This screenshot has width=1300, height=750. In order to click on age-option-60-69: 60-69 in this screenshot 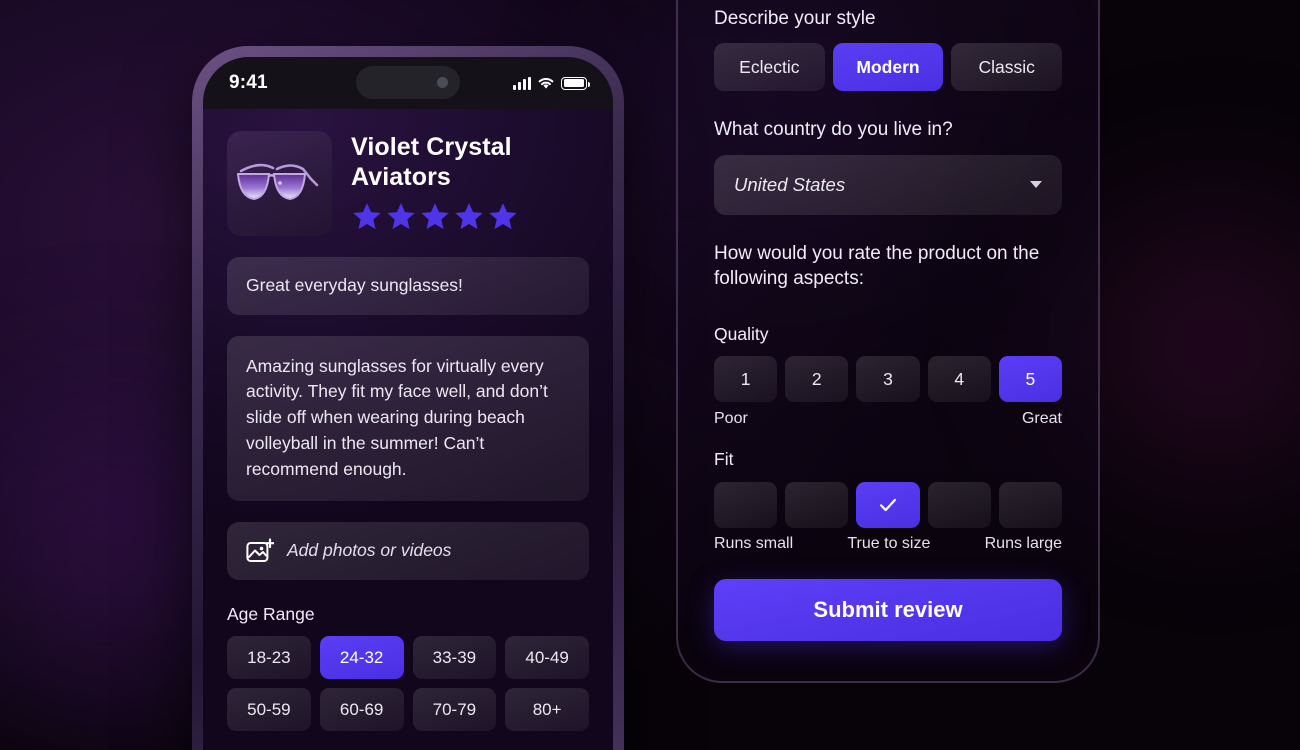, I will do `click(361, 710)`.